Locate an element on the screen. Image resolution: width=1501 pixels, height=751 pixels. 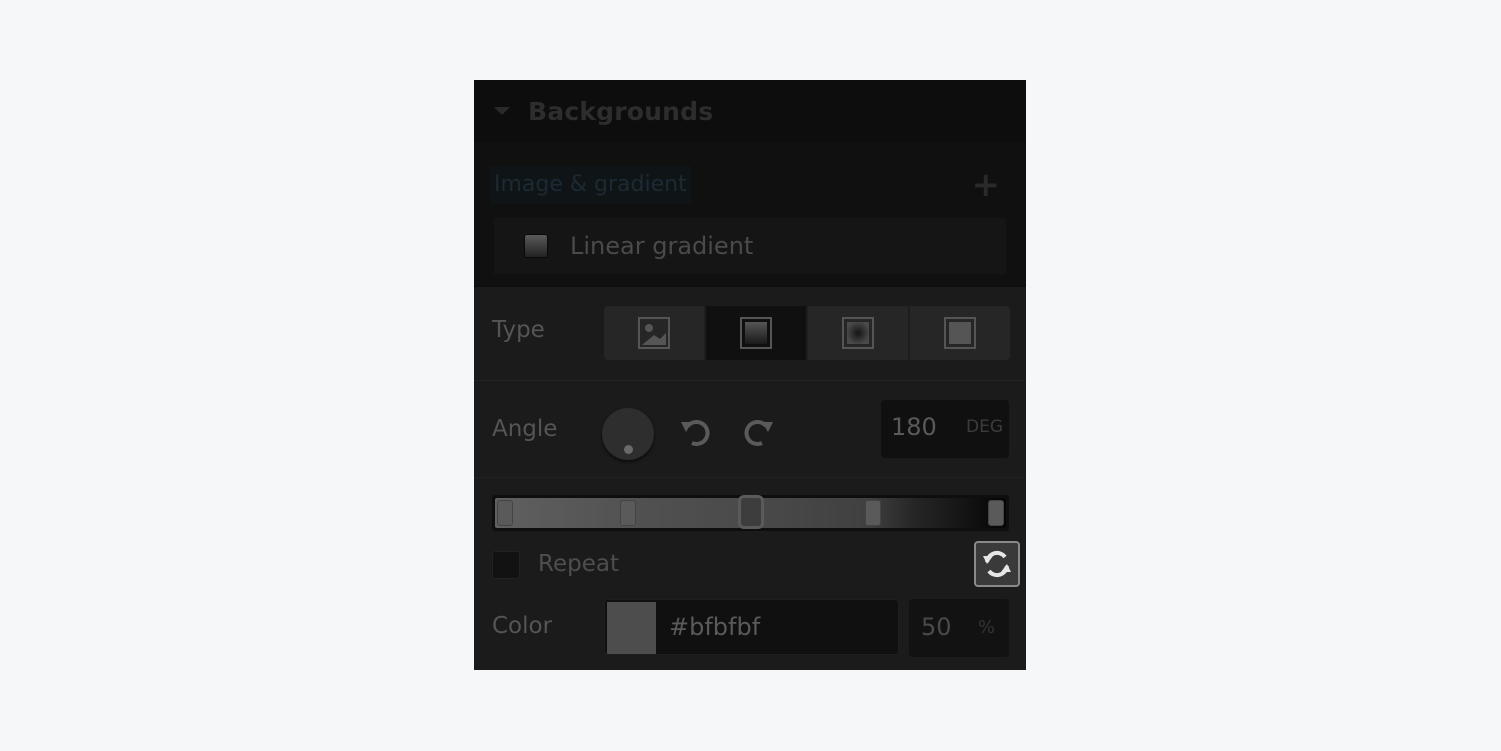
type-segmented-control is located at coordinates (807, 333).